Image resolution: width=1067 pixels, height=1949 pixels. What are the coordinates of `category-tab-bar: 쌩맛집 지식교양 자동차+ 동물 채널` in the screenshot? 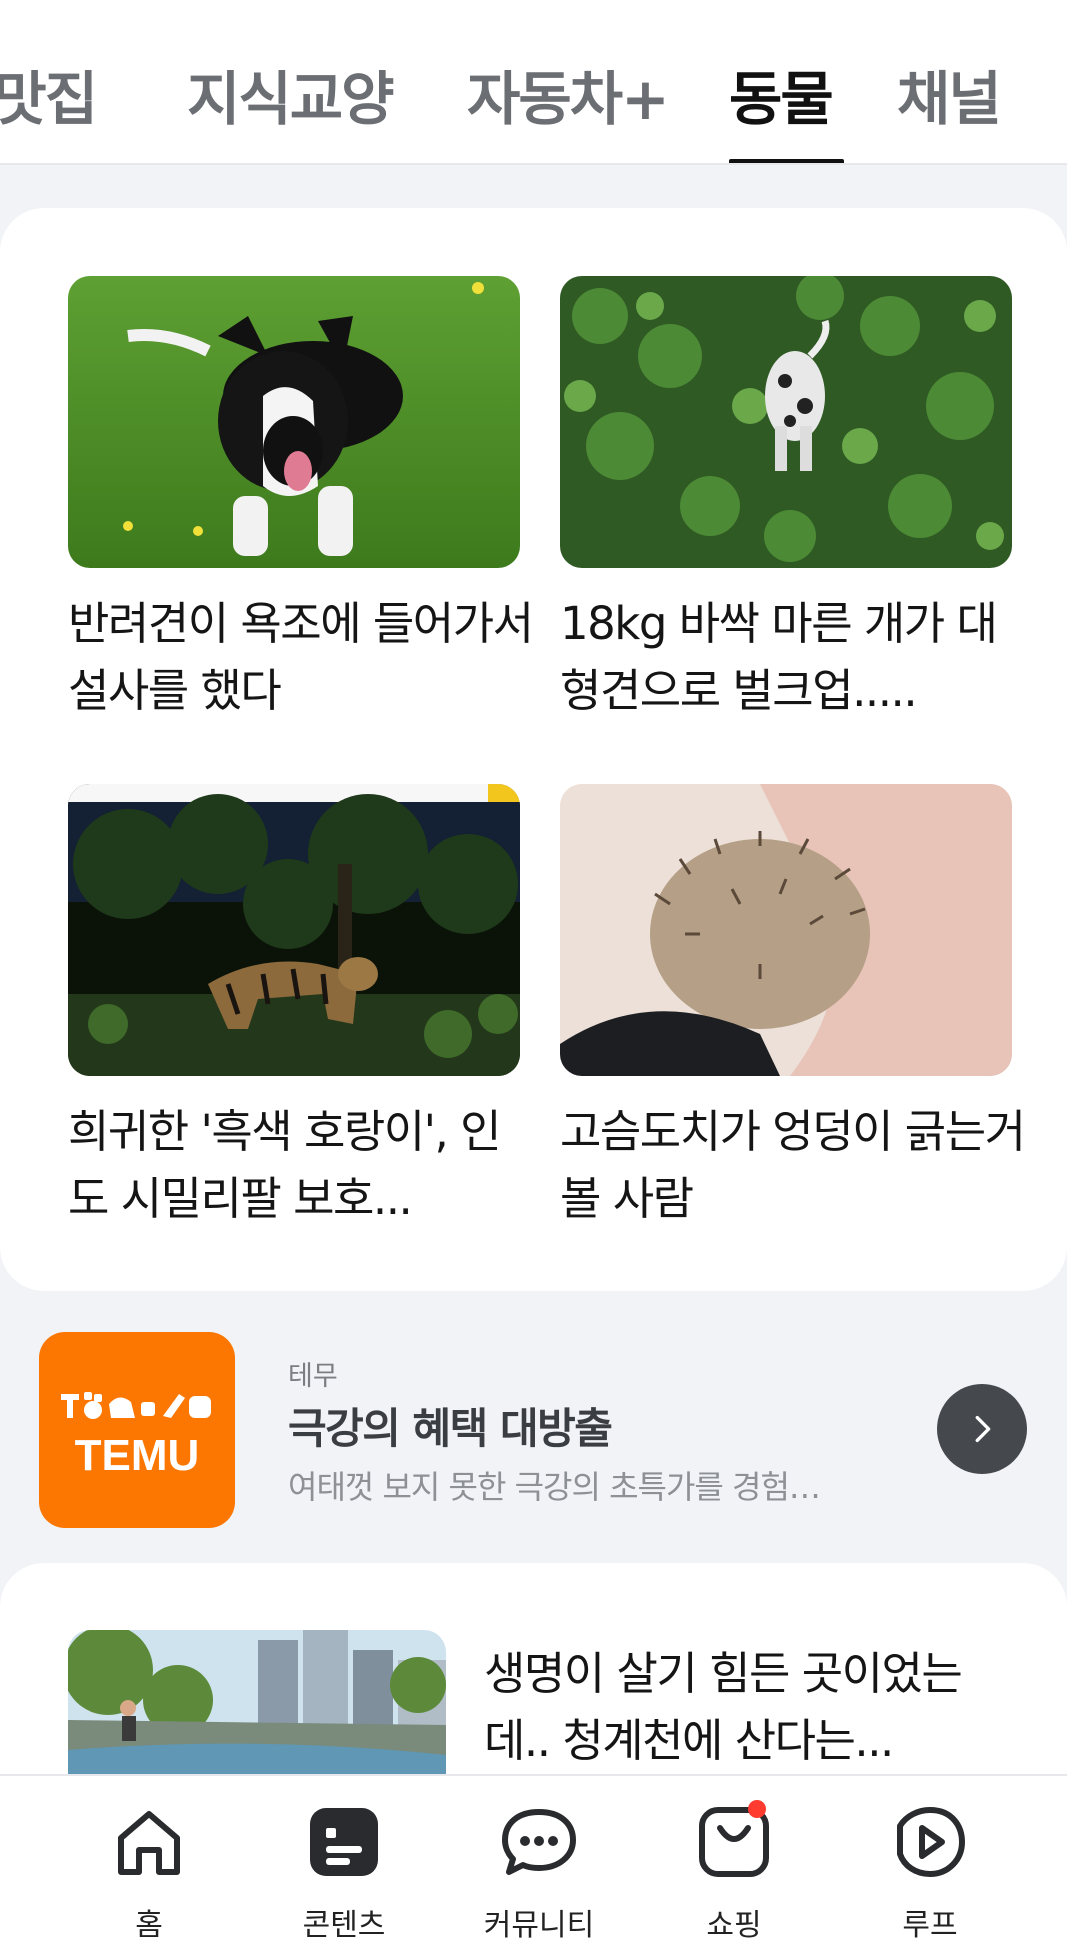 It's located at (533, 82).